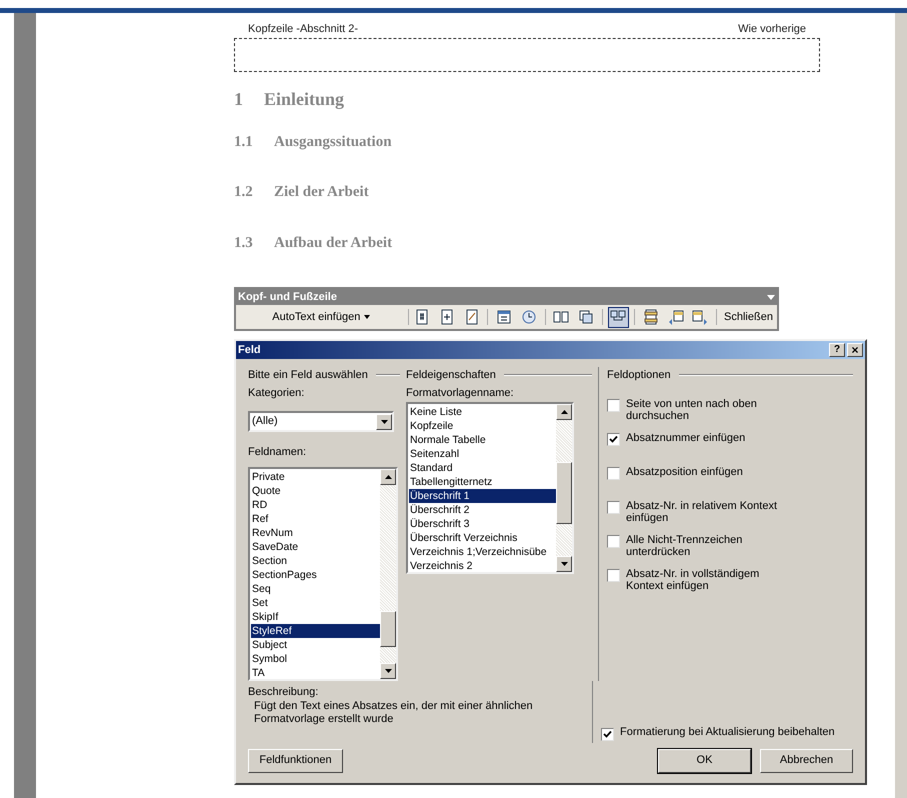  Describe the element at coordinates (711, 483) in the screenshot. I see `option-label: Absatzposition einfügen` at that location.